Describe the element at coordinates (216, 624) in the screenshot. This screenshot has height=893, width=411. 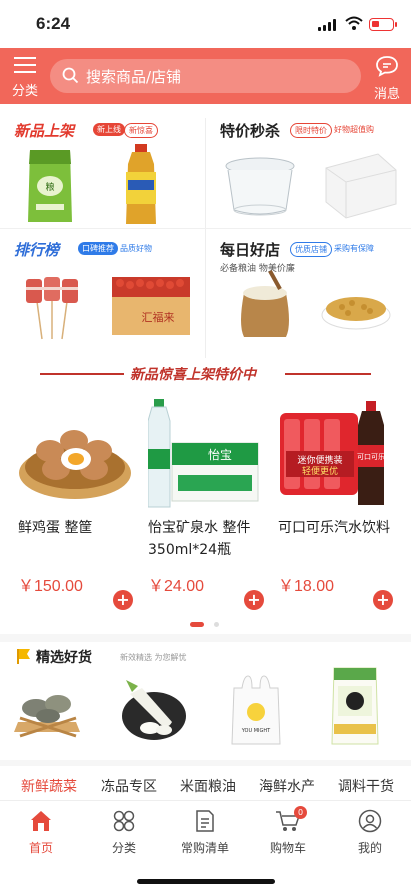
I see `carousel-dot` at that location.